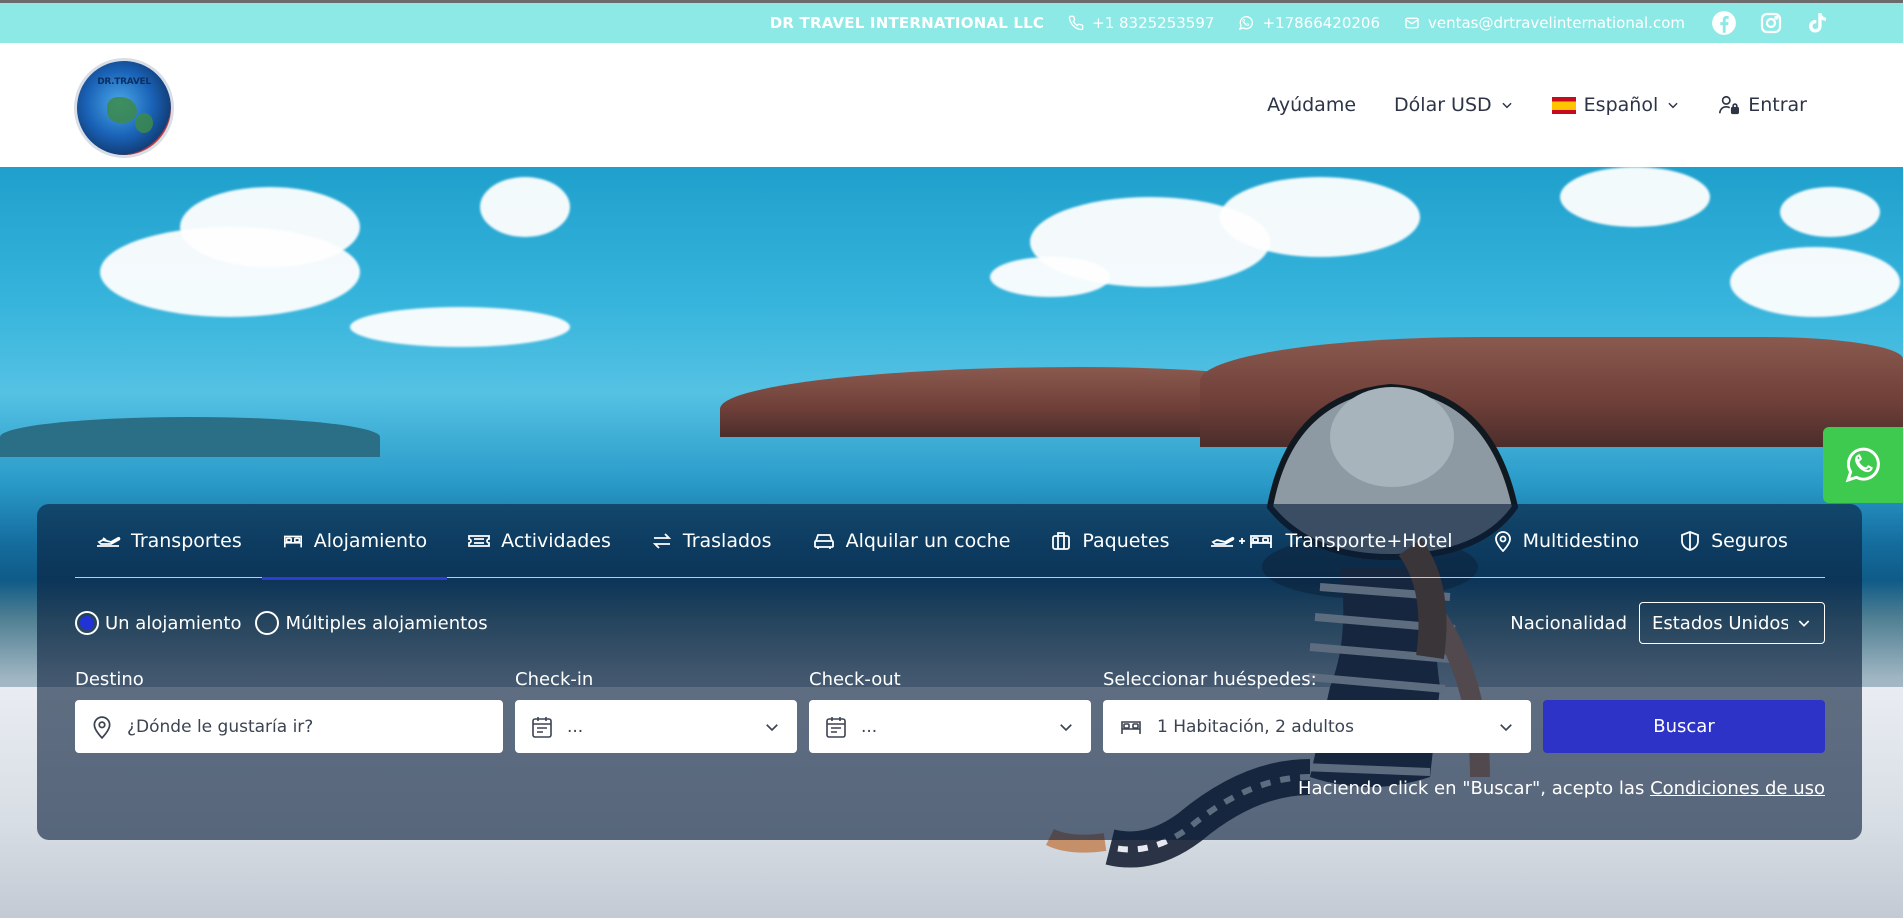 This screenshot has height=918, width=1903. I want to click on guests-select: 1 Habitación, 2 adultos, so click(1317, 726).